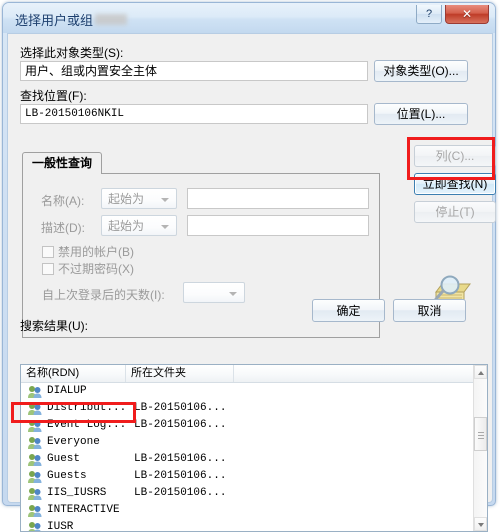  I want to click on table-row: INTERACTIVE, so click(248, 510).